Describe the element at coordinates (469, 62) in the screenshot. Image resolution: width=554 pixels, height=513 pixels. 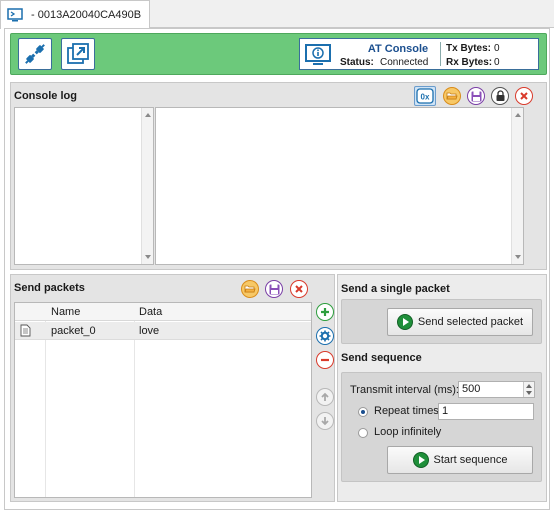
I see `rx-bytes-label: Rx Bytes:` at that location.